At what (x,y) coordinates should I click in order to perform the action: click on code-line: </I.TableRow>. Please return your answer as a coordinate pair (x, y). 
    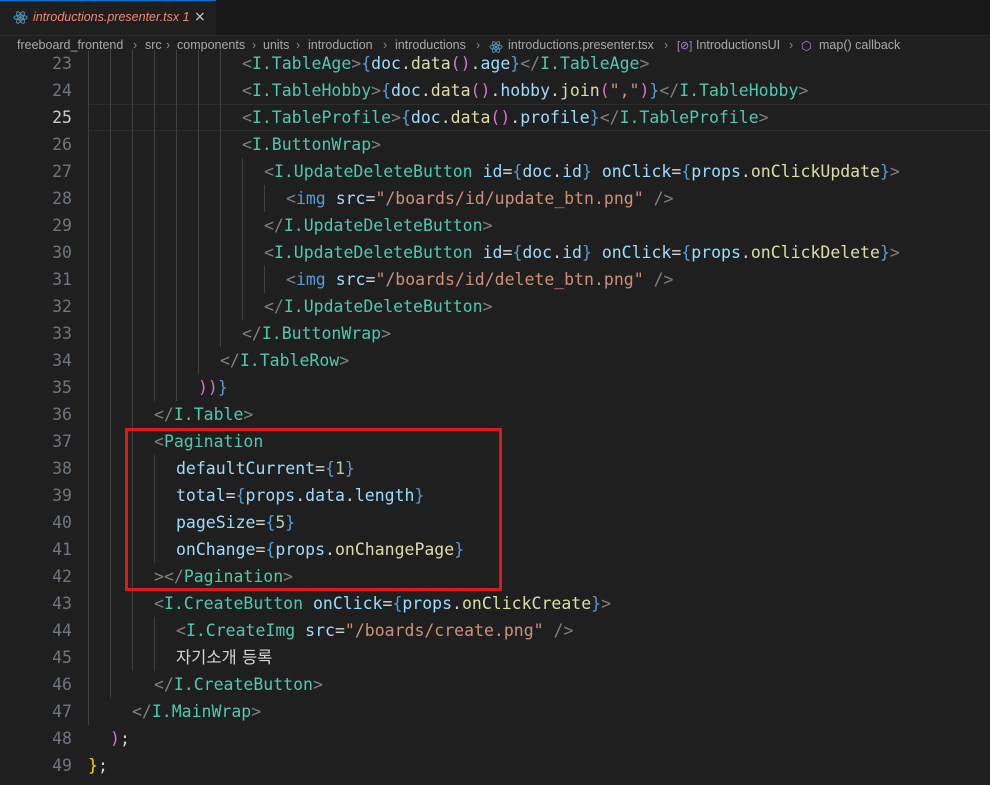
    Looking at the image, I should click on (284, 360).